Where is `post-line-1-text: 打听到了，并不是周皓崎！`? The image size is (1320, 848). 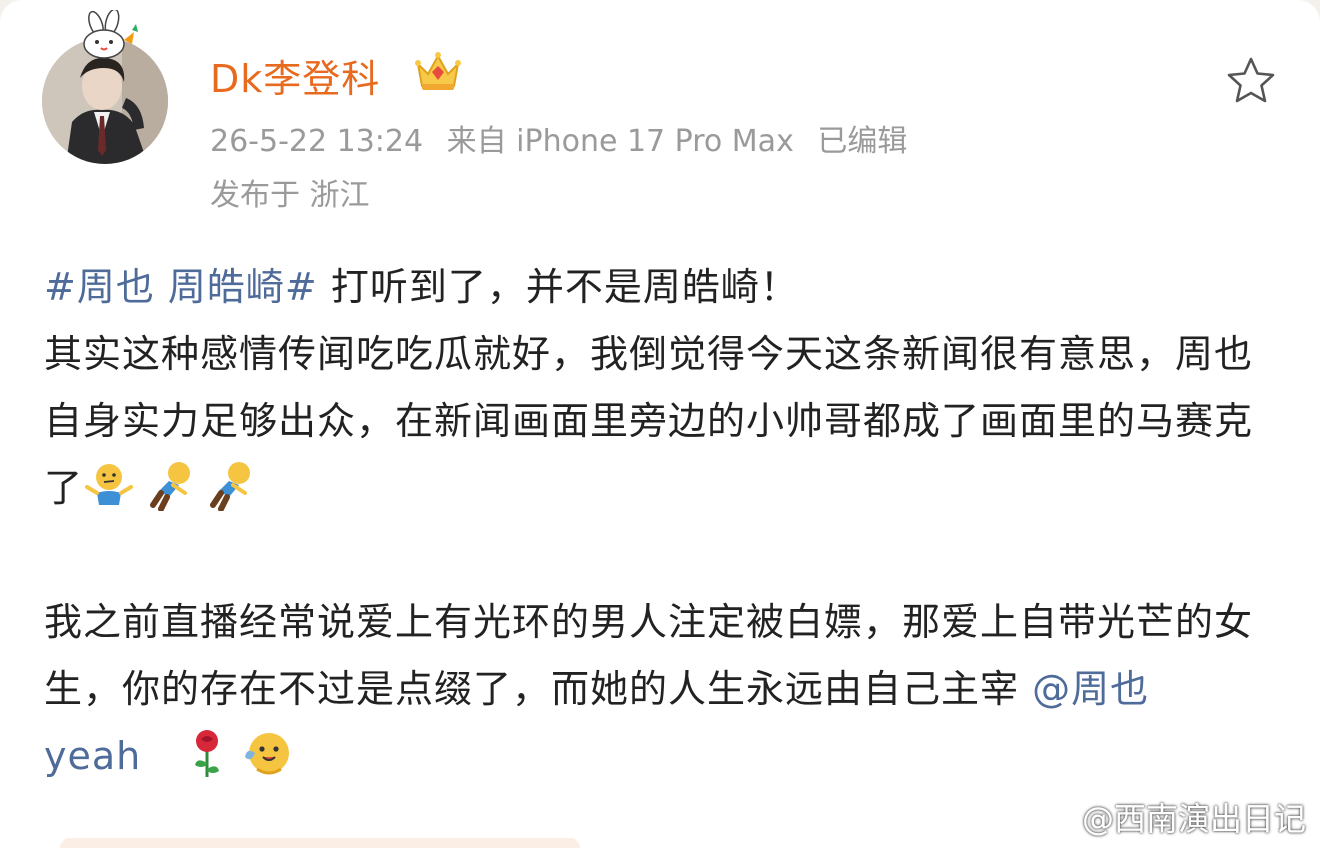 post-line-1-text: 打听到了，并不是周皓崎！ is located at coordinates (558, 287).